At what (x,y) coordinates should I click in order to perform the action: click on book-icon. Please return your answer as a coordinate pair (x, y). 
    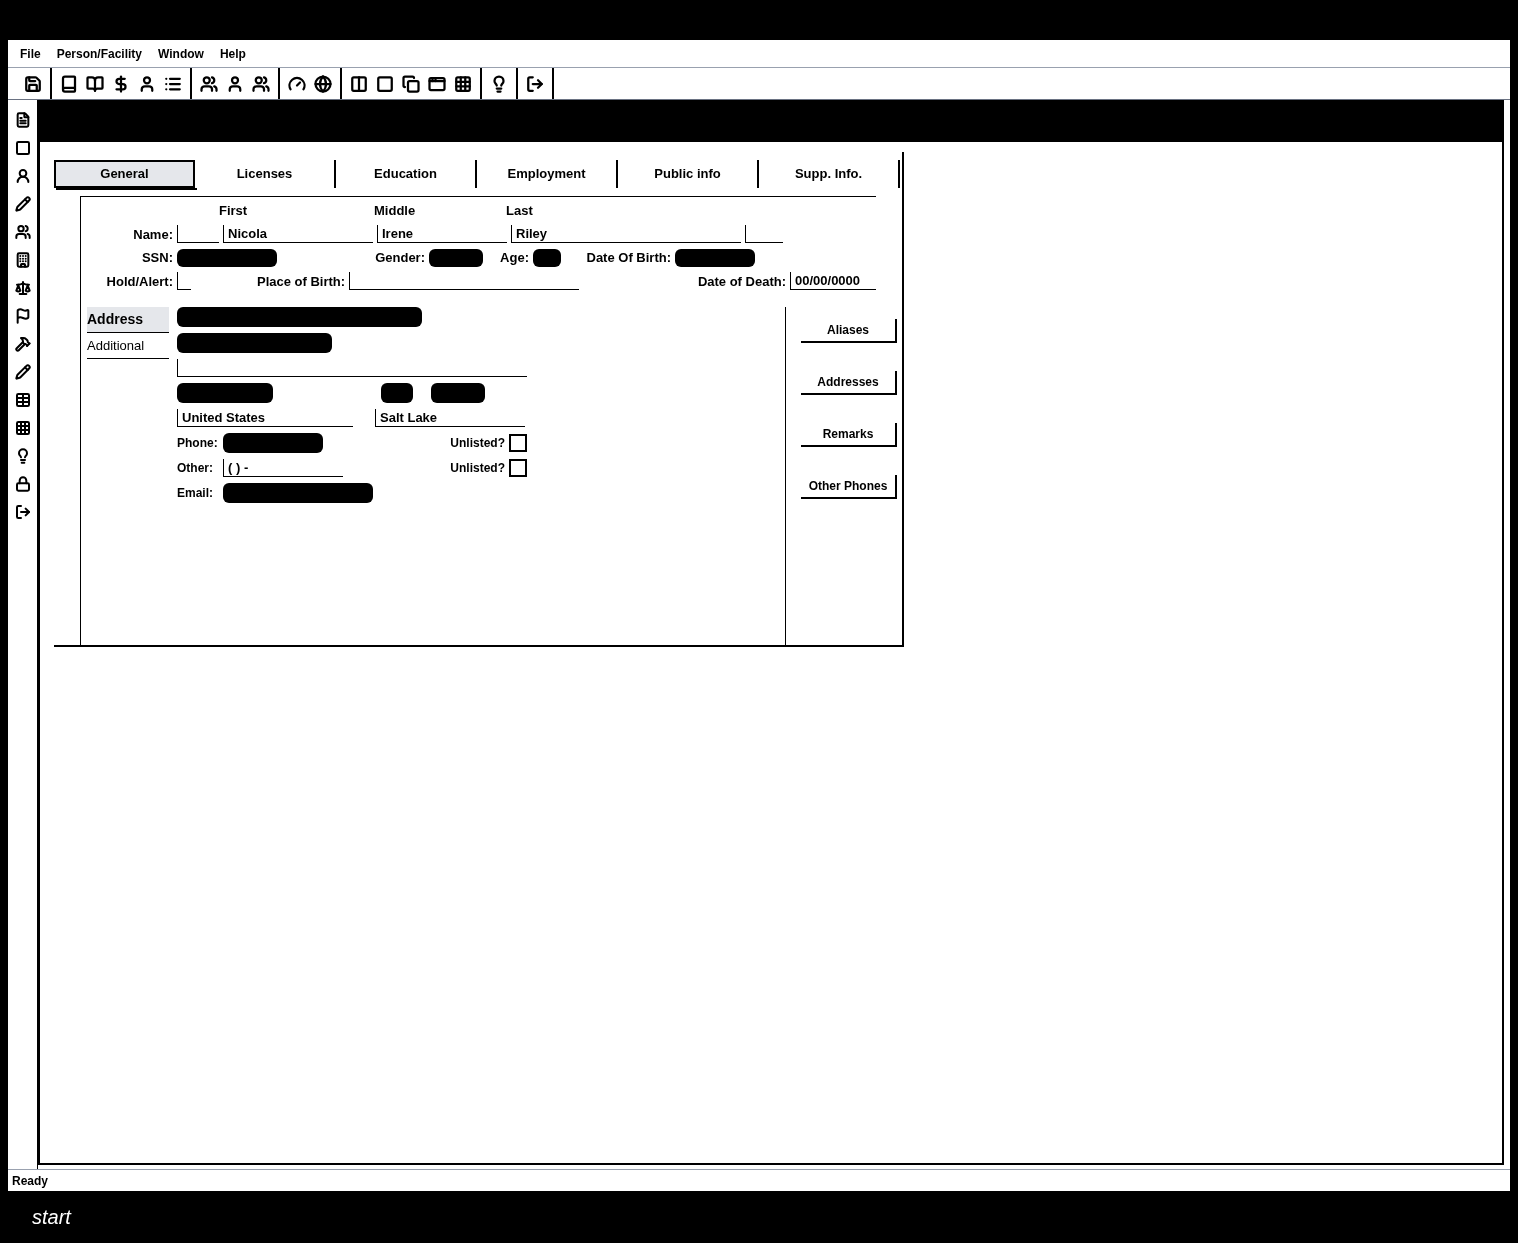
    Looking at the image, I should click on (69, 83).